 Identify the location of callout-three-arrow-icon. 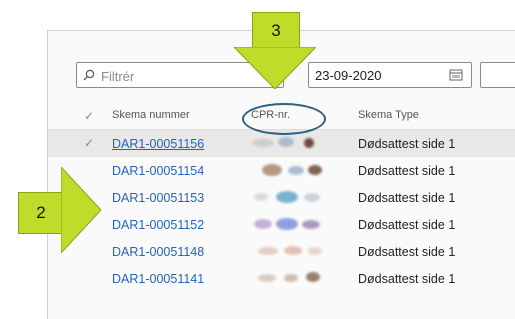
(275, 68).